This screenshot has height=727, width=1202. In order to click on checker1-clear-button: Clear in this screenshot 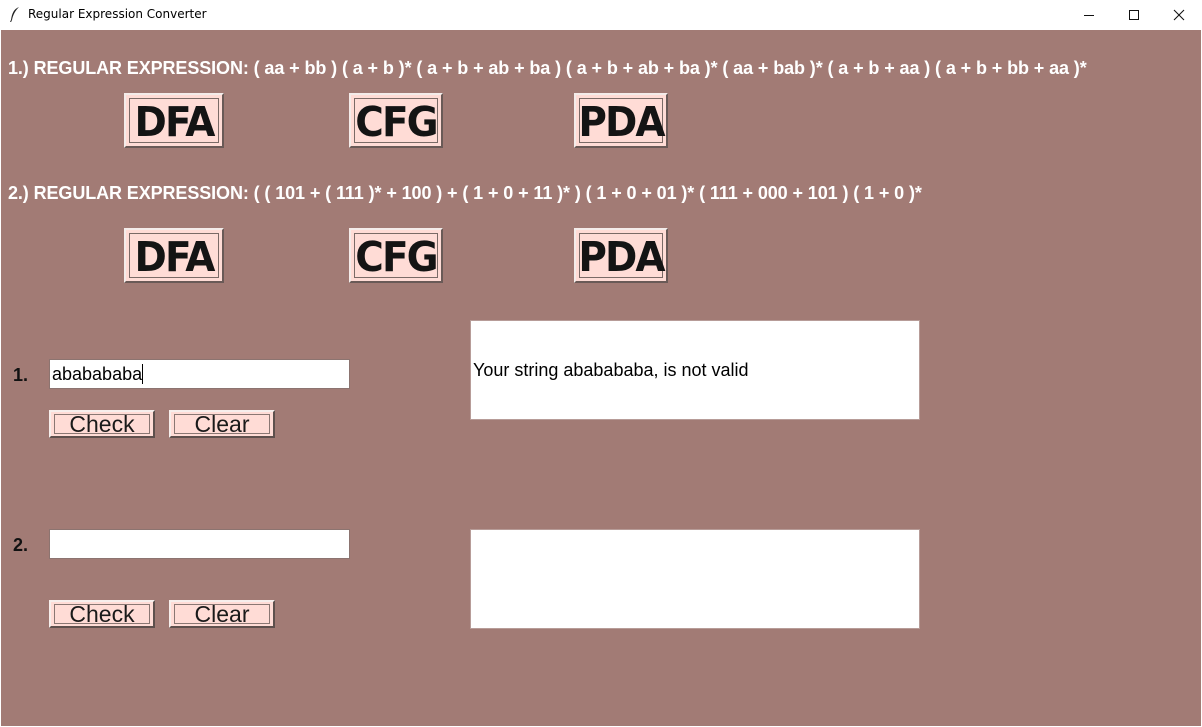, I will do `click(222, 424)`.